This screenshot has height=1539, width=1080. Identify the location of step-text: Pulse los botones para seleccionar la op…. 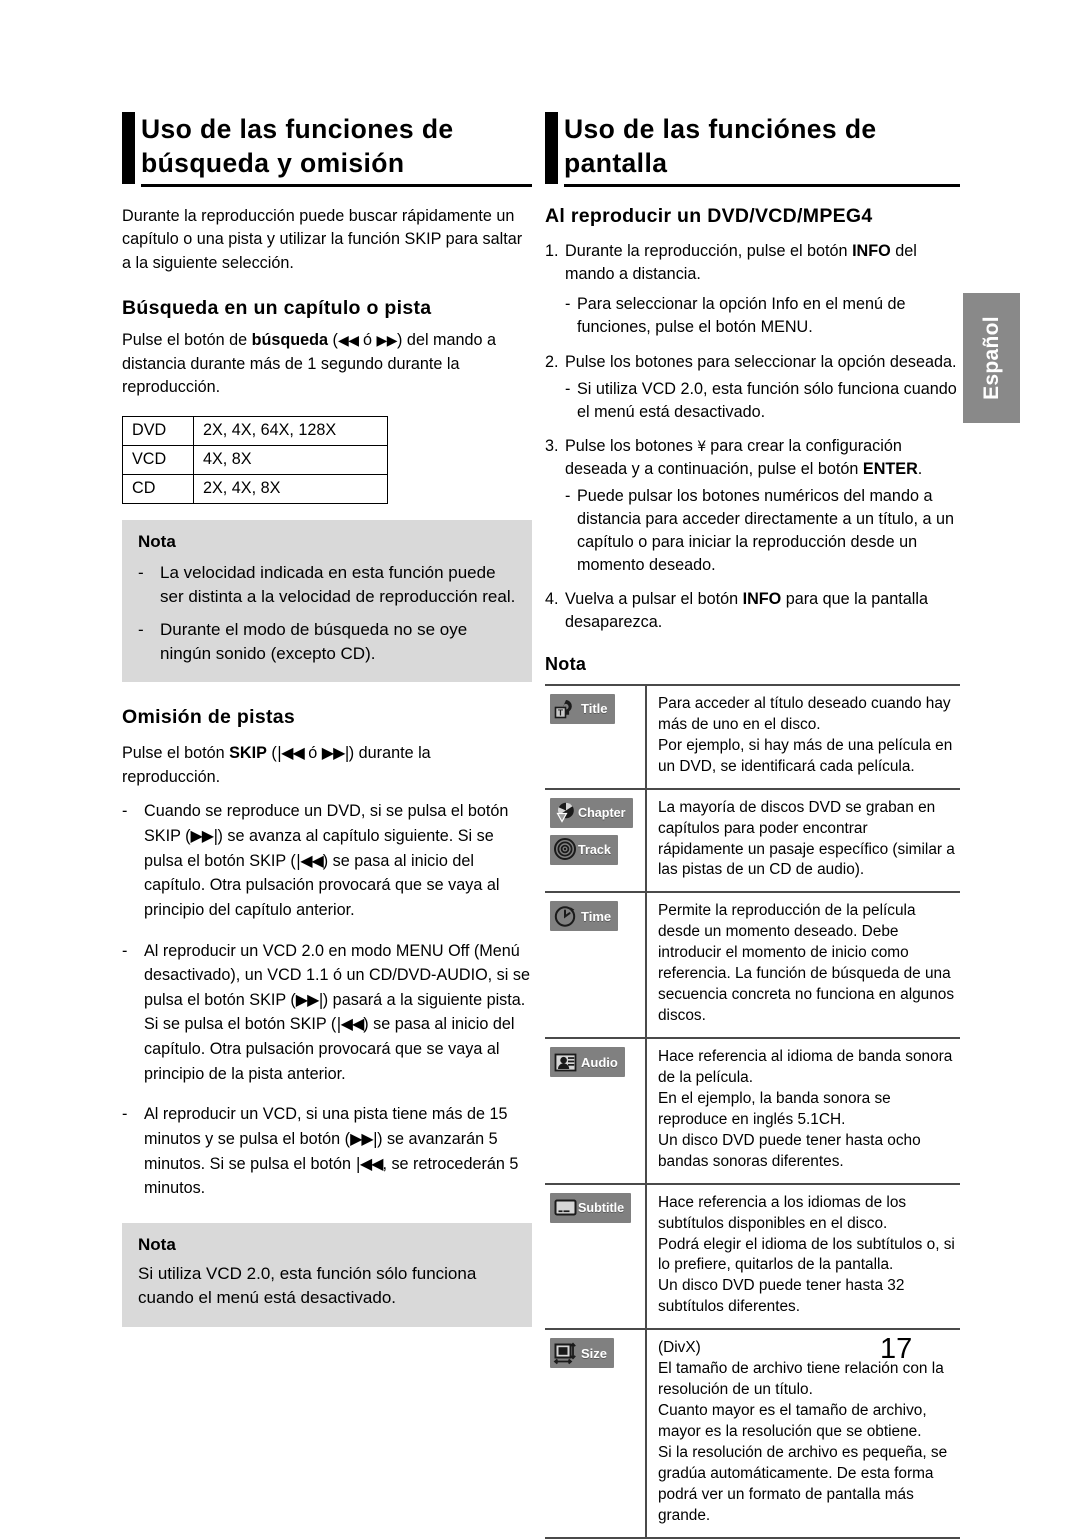
(760, 362).